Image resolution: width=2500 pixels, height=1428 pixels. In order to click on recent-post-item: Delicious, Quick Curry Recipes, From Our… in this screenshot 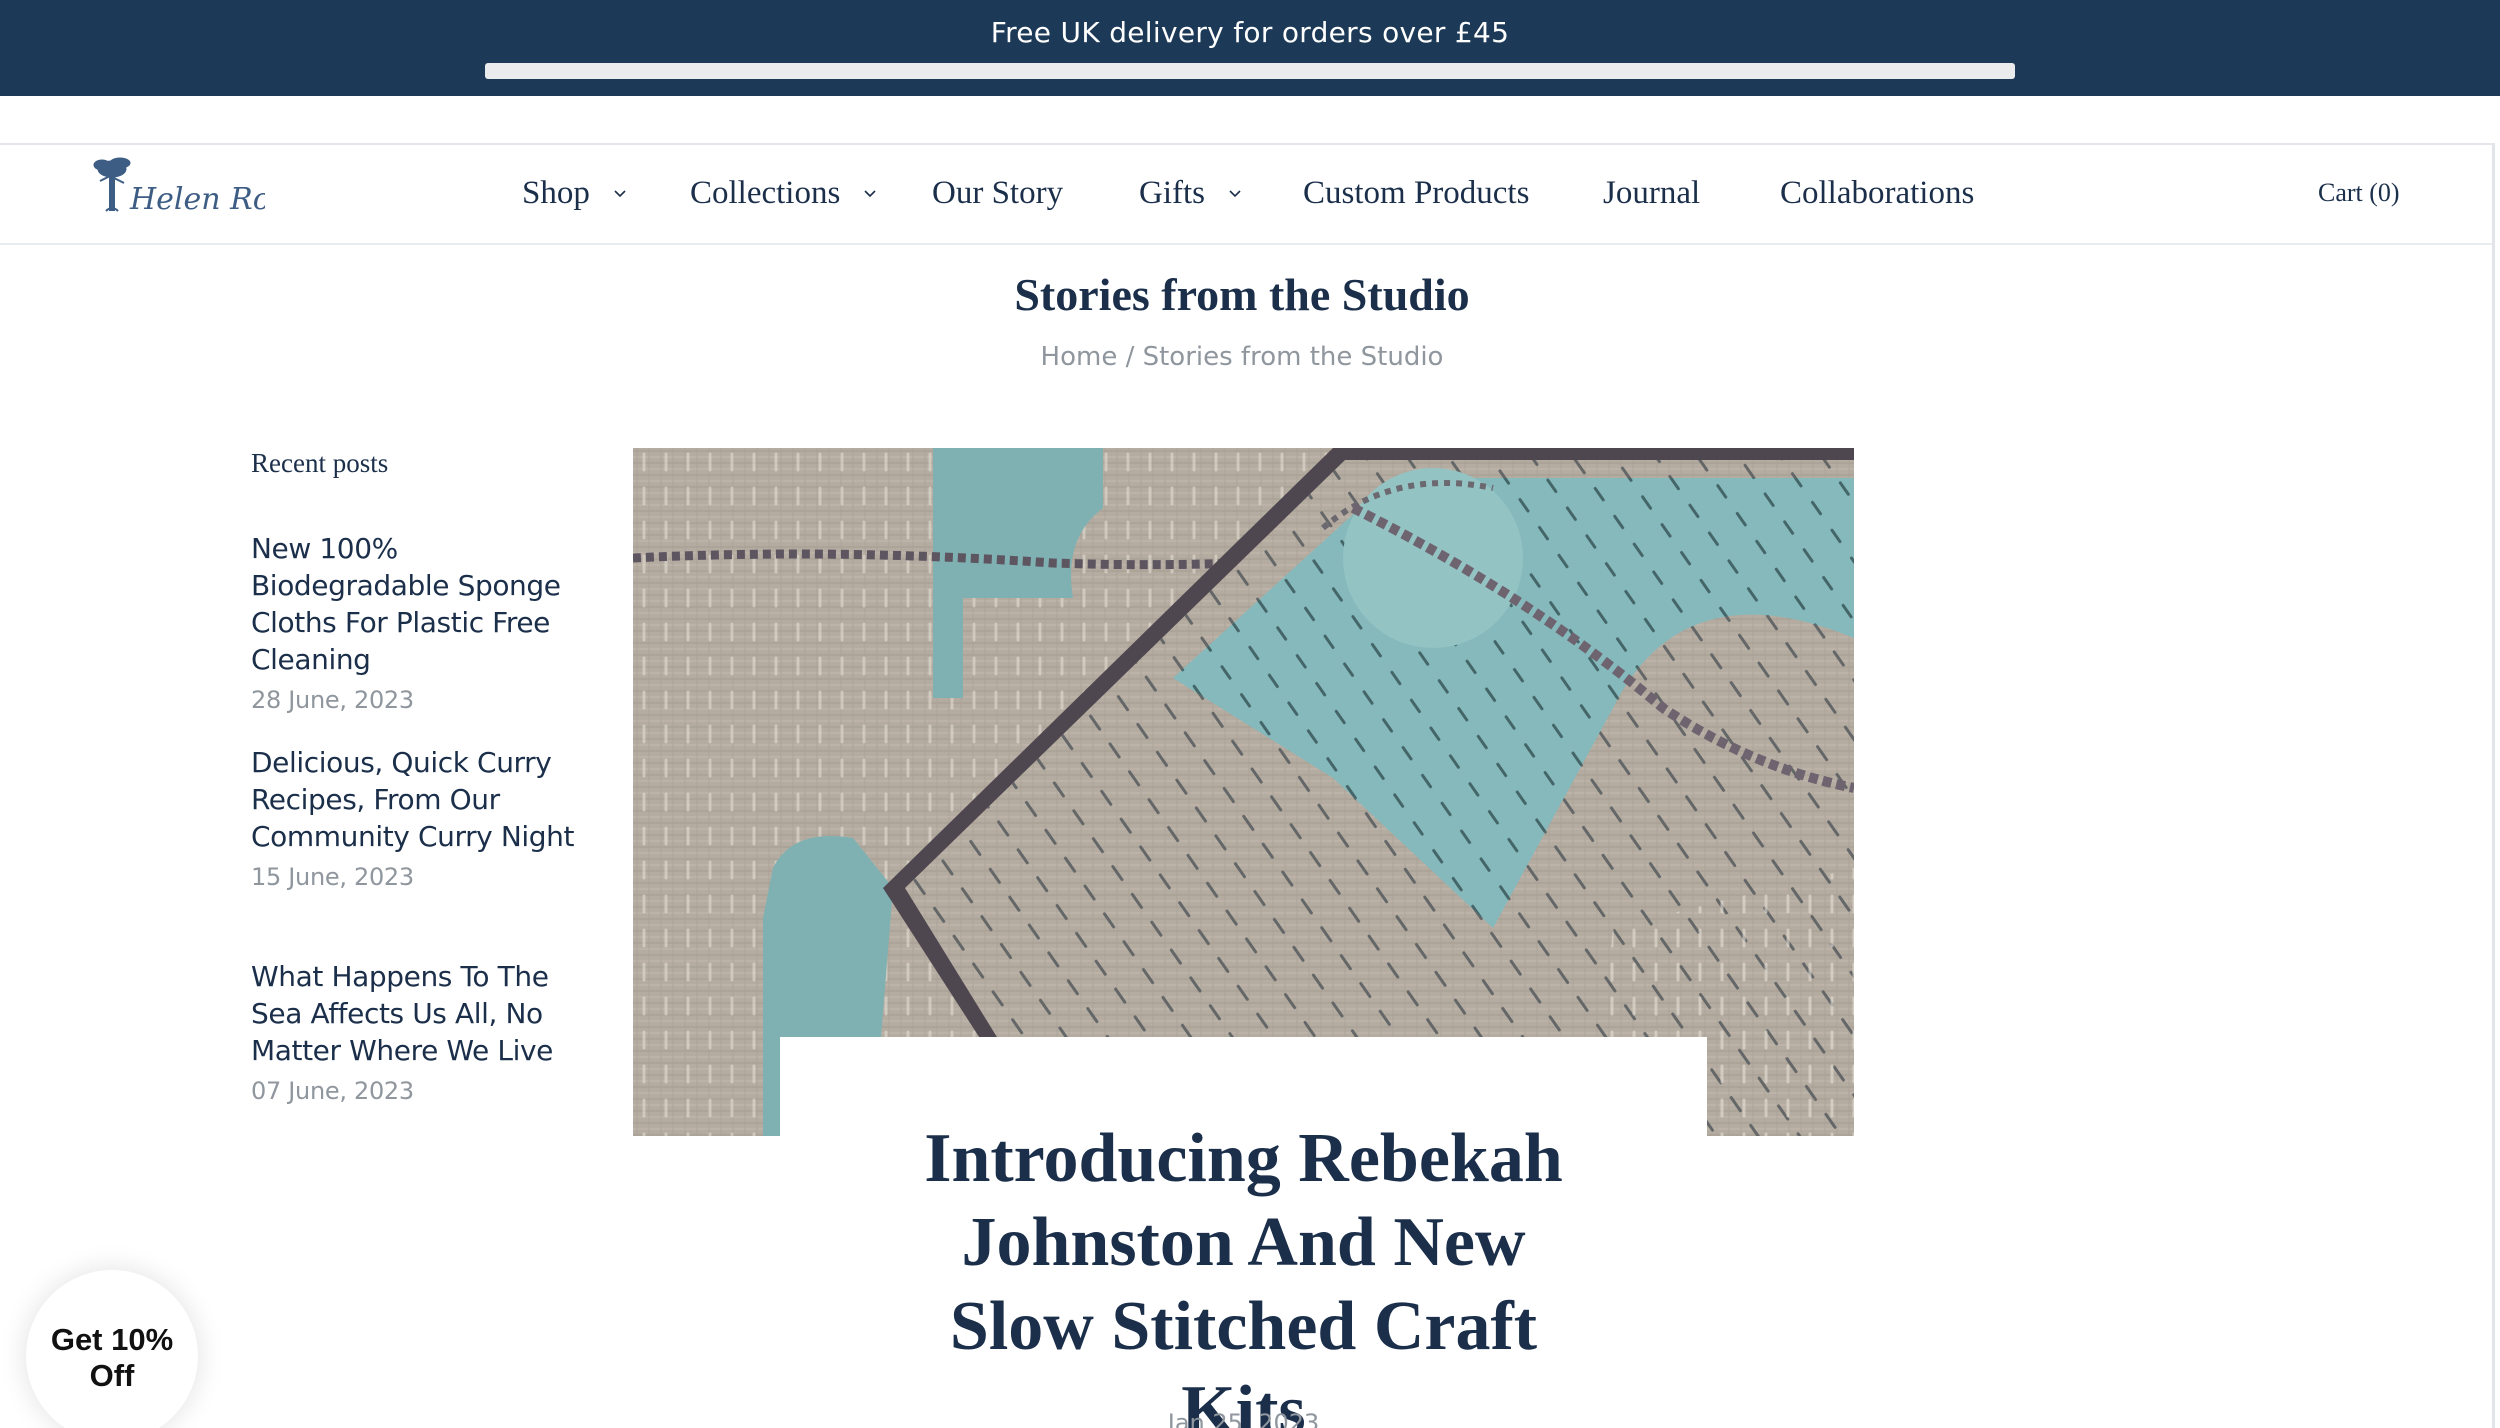, I will do `click(416, 817)`.